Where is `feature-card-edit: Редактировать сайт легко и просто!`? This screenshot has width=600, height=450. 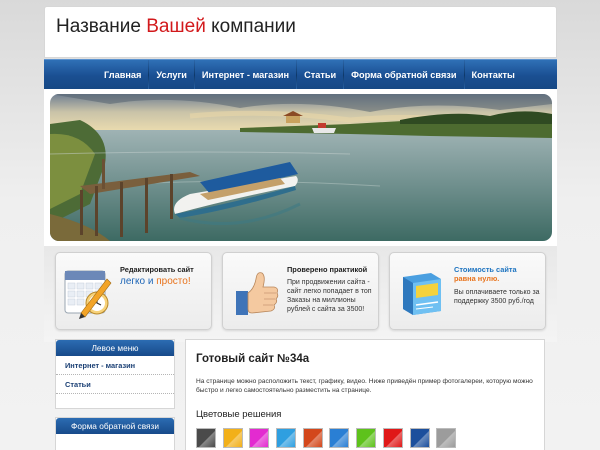
feature-card-edit: Редактировать сайт легко и просто! is located at coordinates (133, 291).